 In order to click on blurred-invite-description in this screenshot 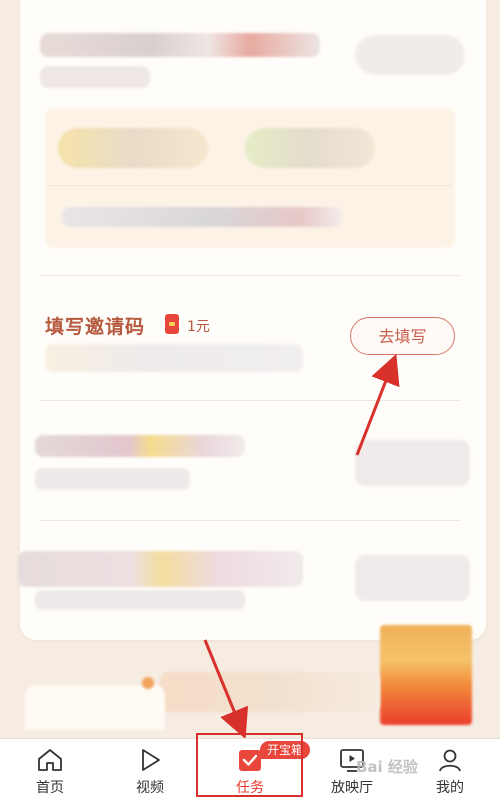, I will do `click(174, 358)`.